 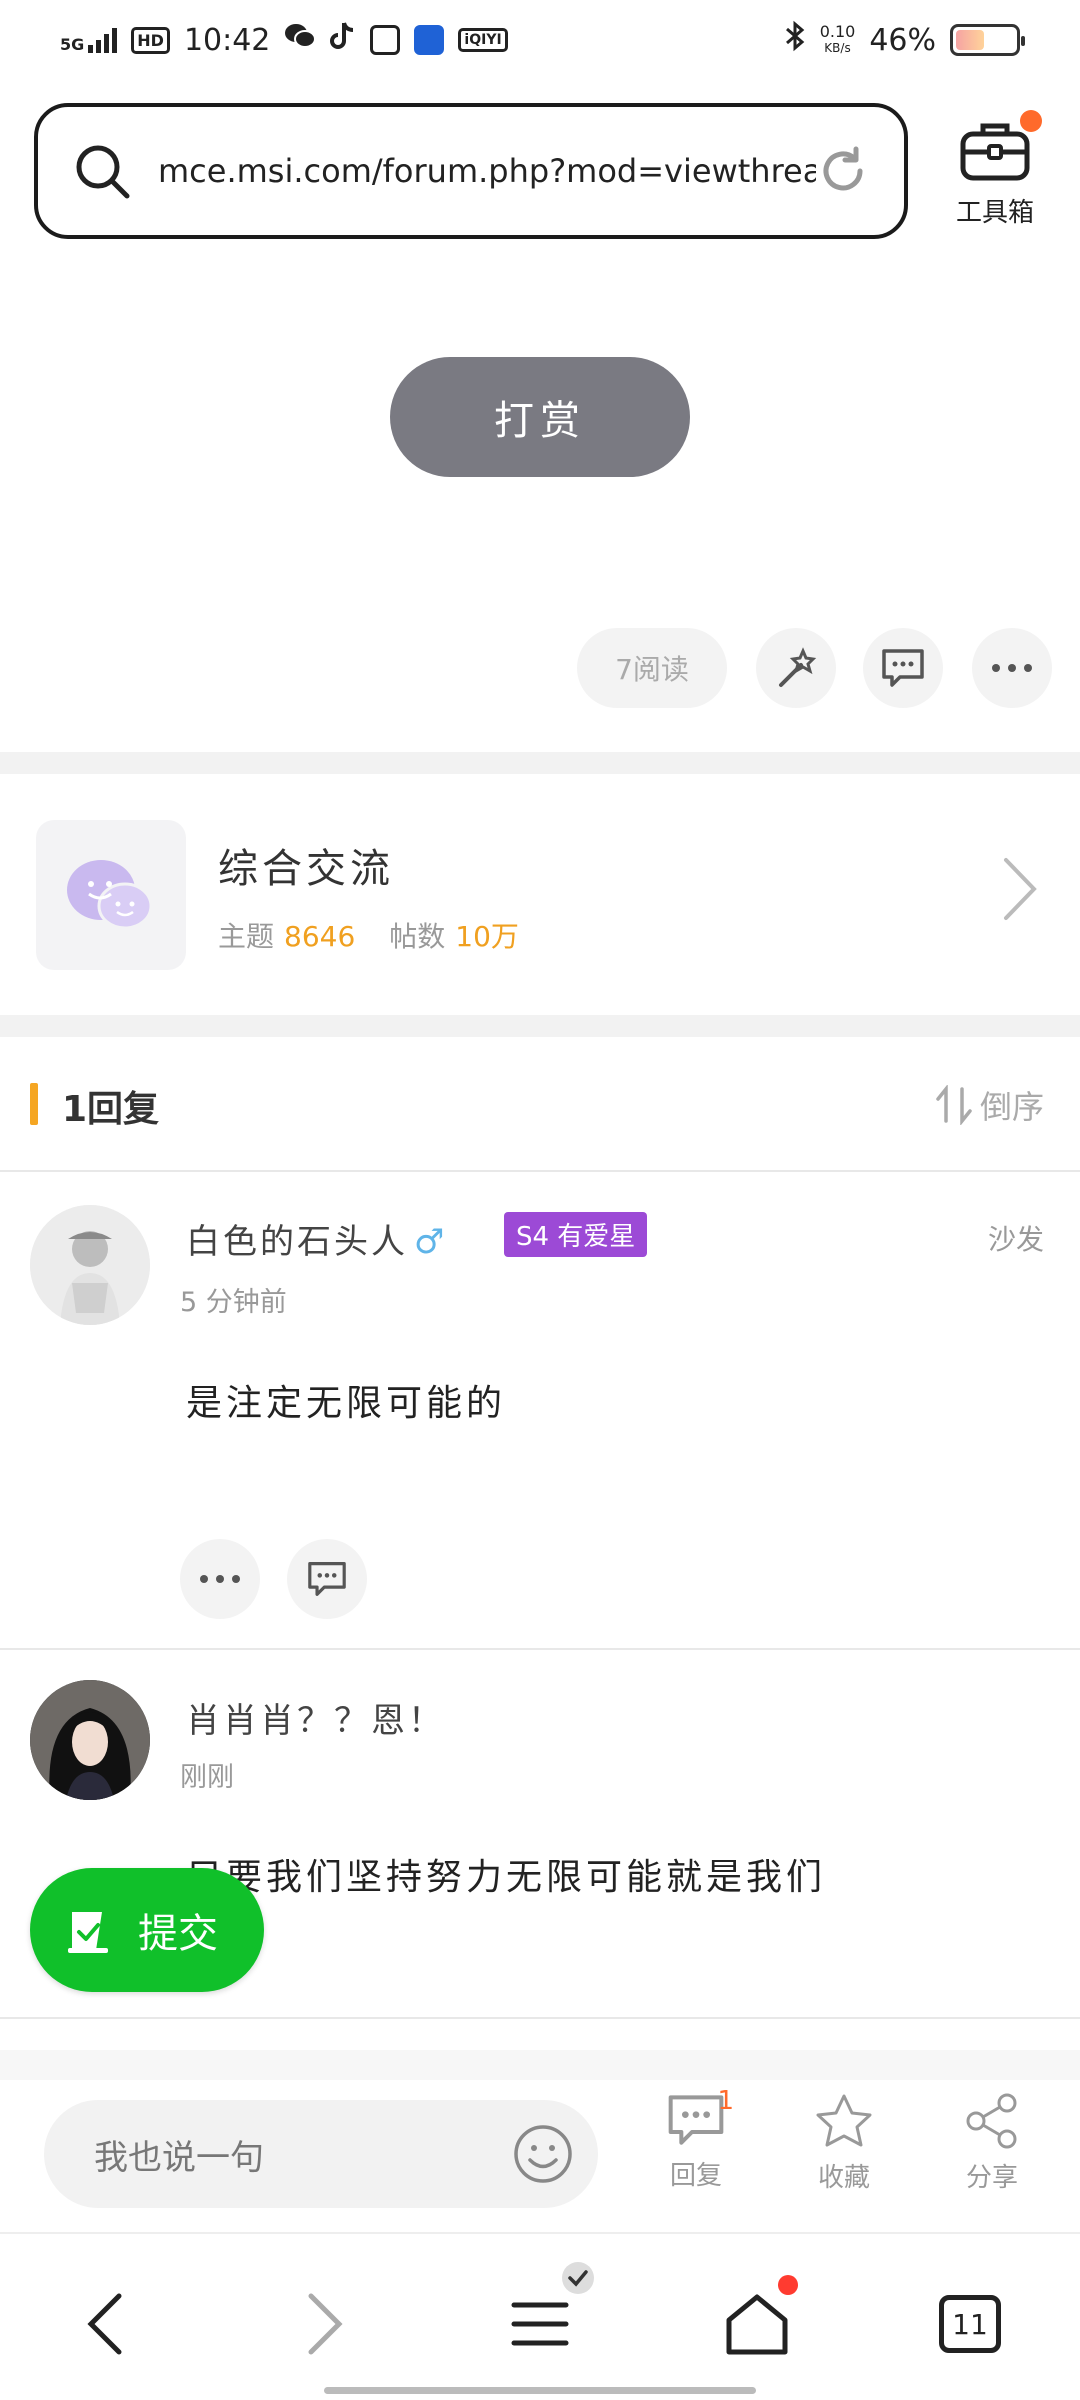 What do you see at coordinates (902, 40) in the screenshot?
I see `battery-percent: 46%` at bounding box center [902, 40].